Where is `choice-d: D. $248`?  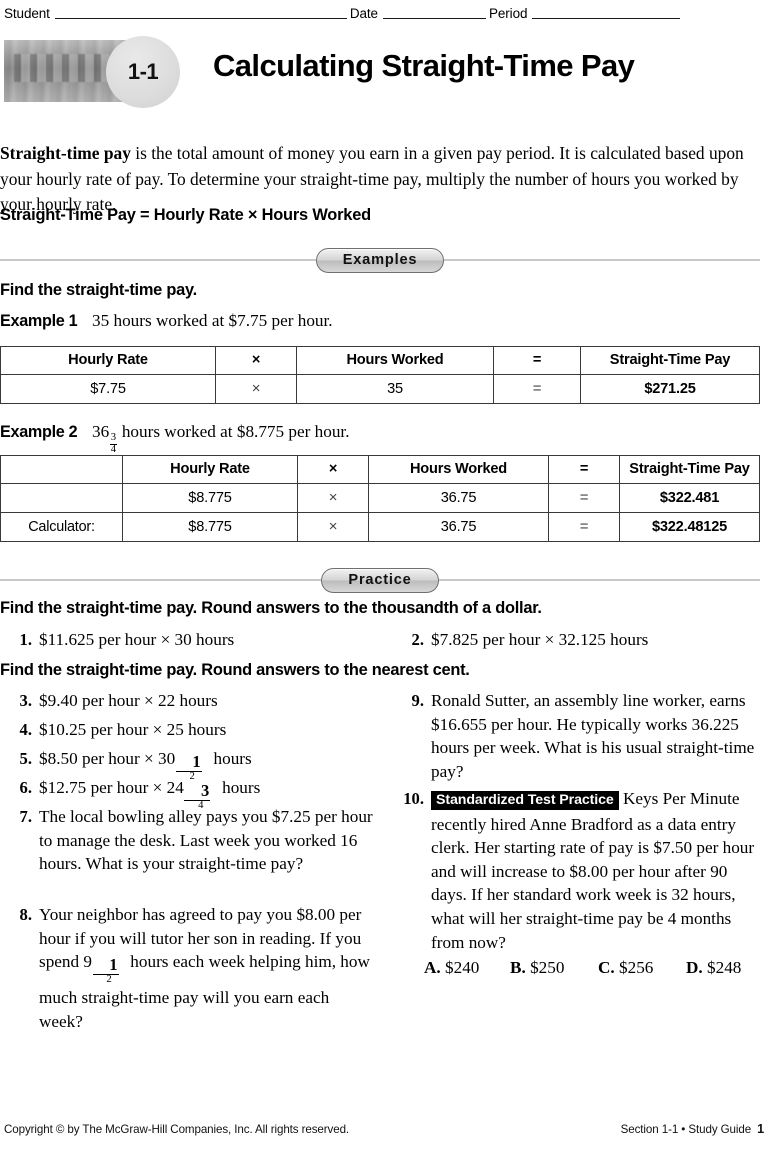 choice-d: D. $248 is located at coordinates (713, 968).